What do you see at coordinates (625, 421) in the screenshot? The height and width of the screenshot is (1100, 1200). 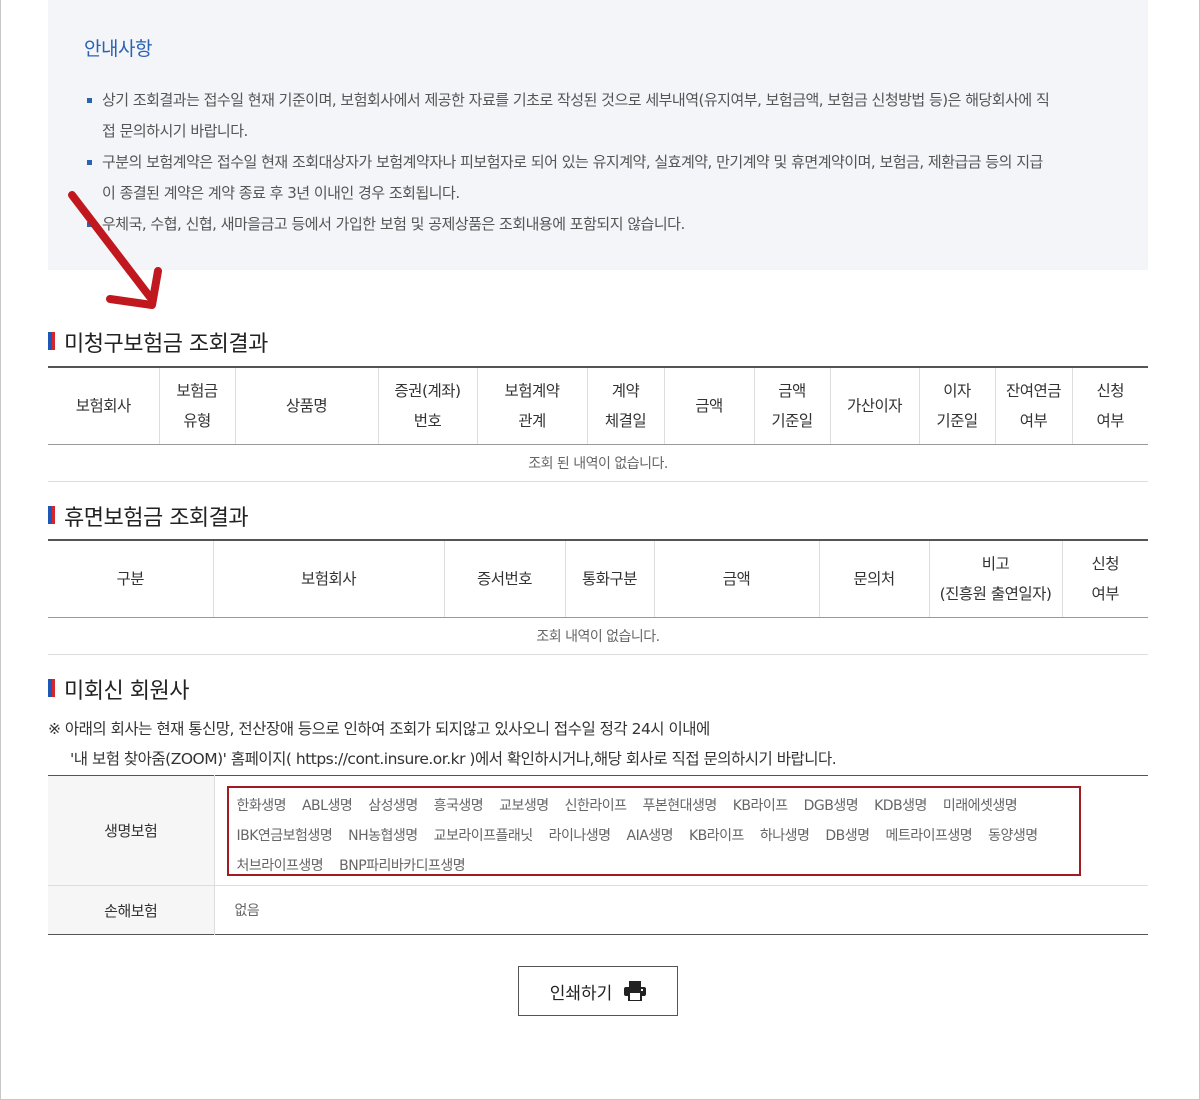 I see `unclaimed-header-line: 체결일` at bounding box center [625, 421].